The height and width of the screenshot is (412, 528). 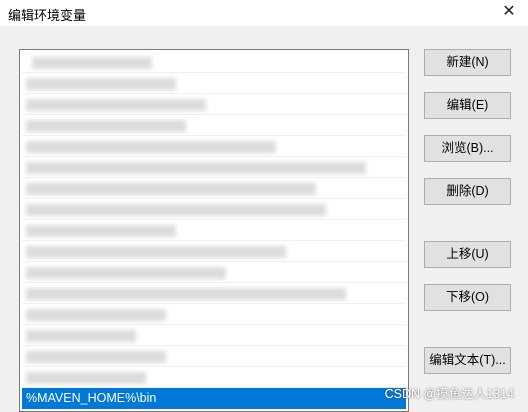 I want to click on delete-button: 删除(D), so click(x=467, y=191).